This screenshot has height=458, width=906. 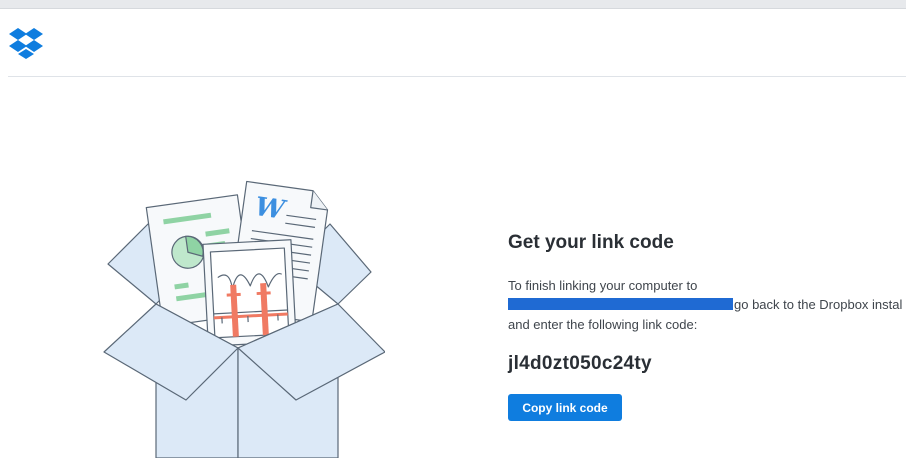 What do you see at coordinates (620, 303) in the screenshot?
I see `redacted-computer-name` at bounding box center [620, 303].